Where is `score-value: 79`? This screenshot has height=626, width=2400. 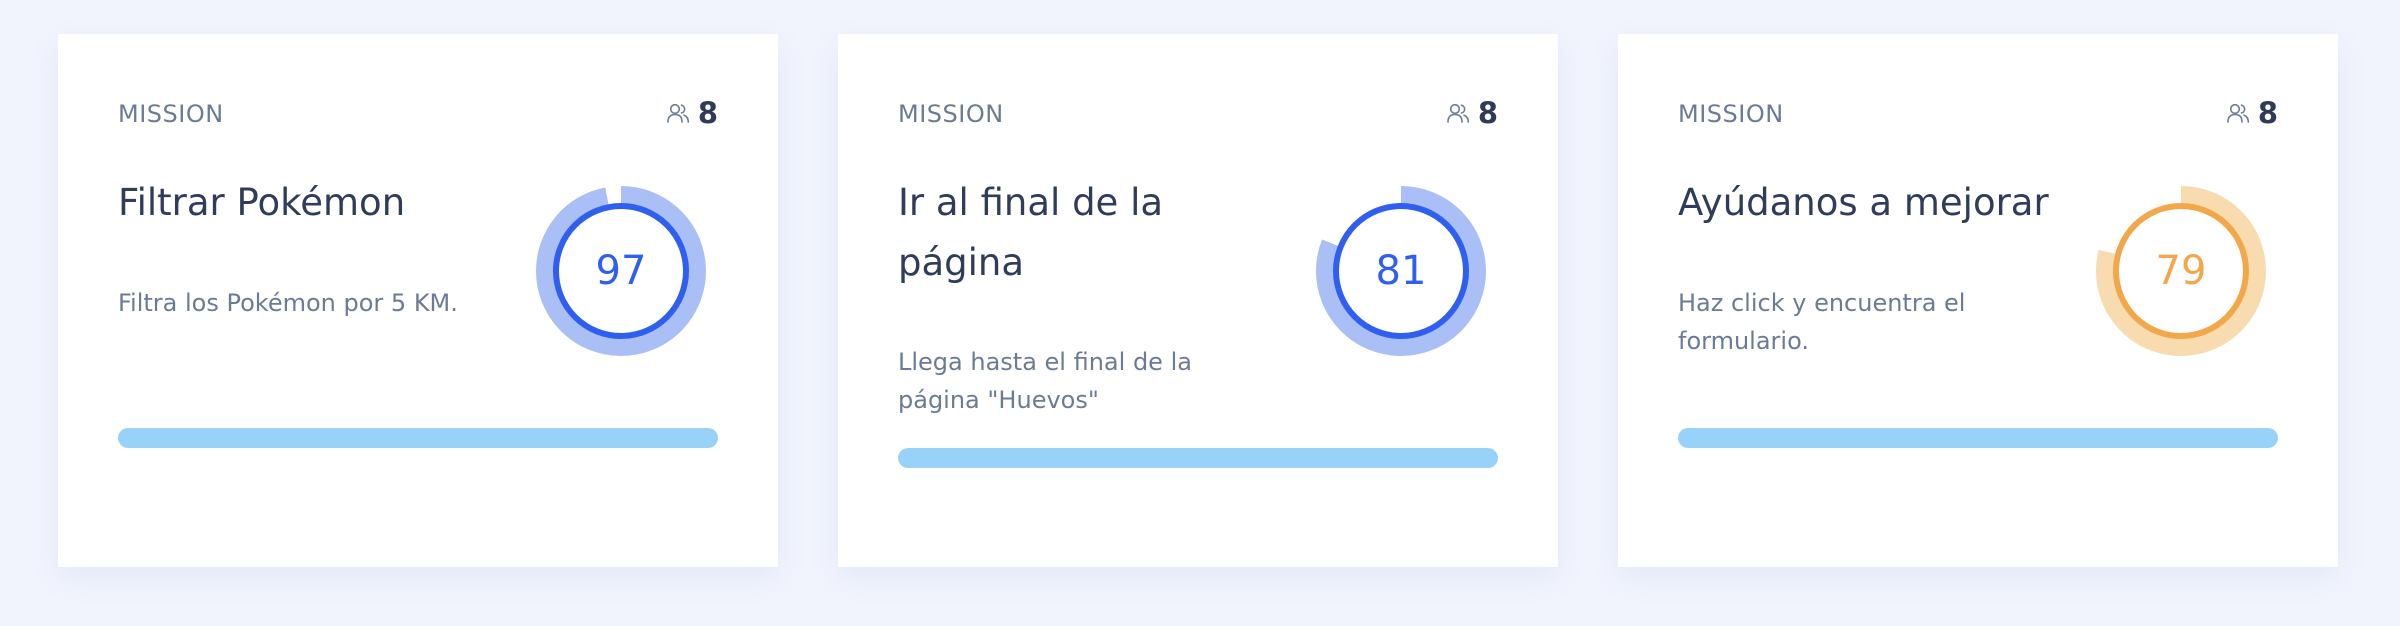 score-value: 79 is located at coordinates (2181, 271).